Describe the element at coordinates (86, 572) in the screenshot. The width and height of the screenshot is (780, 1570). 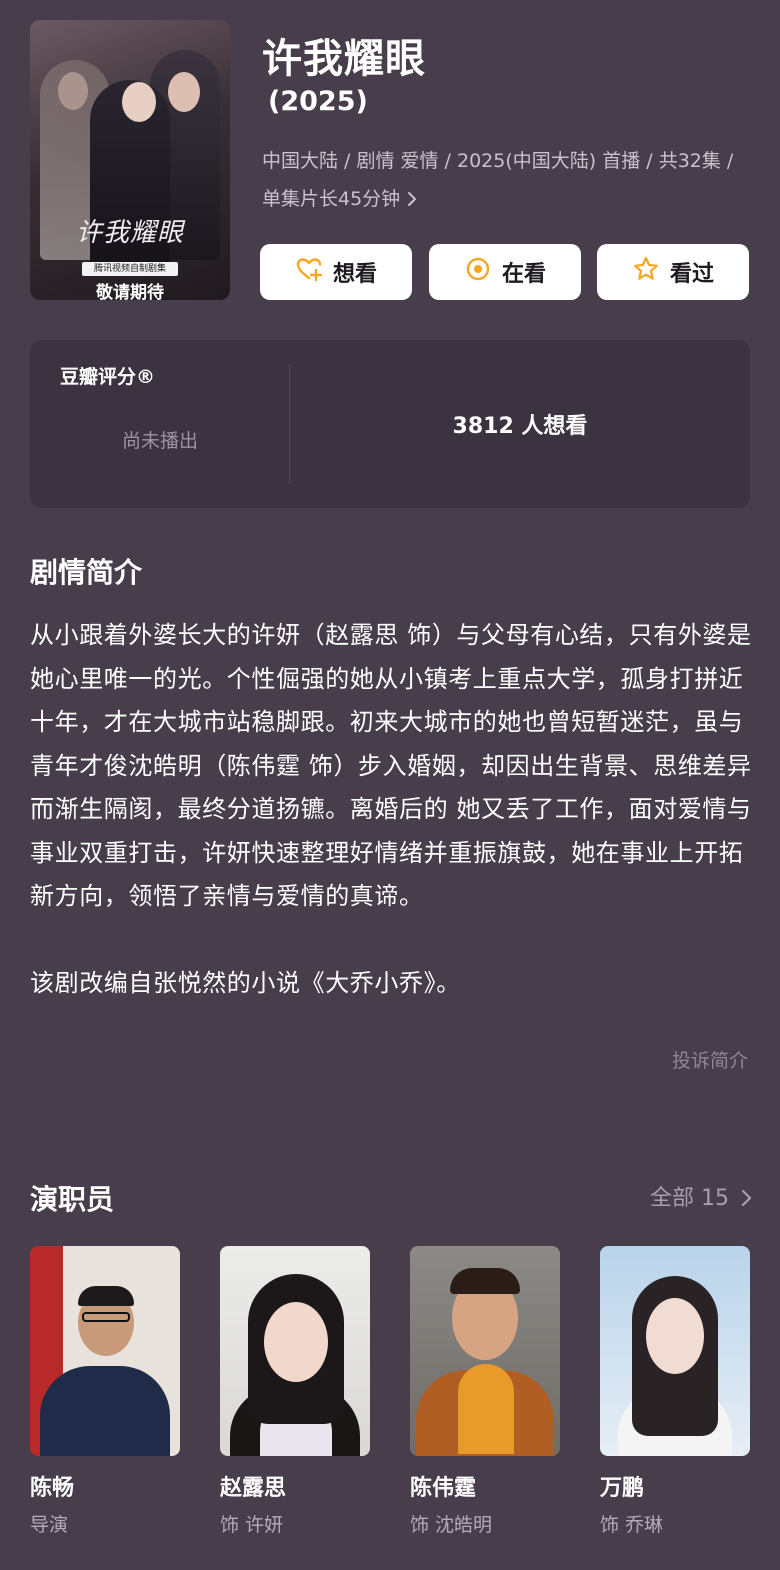
I see `synopsis-title: 剧情简介` at that location.